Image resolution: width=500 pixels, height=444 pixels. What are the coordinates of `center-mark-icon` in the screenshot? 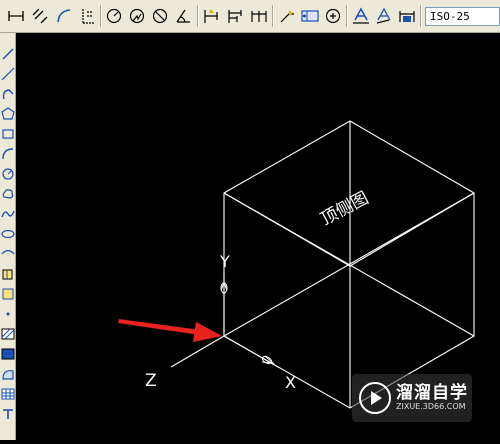 It's located at (333, 16).